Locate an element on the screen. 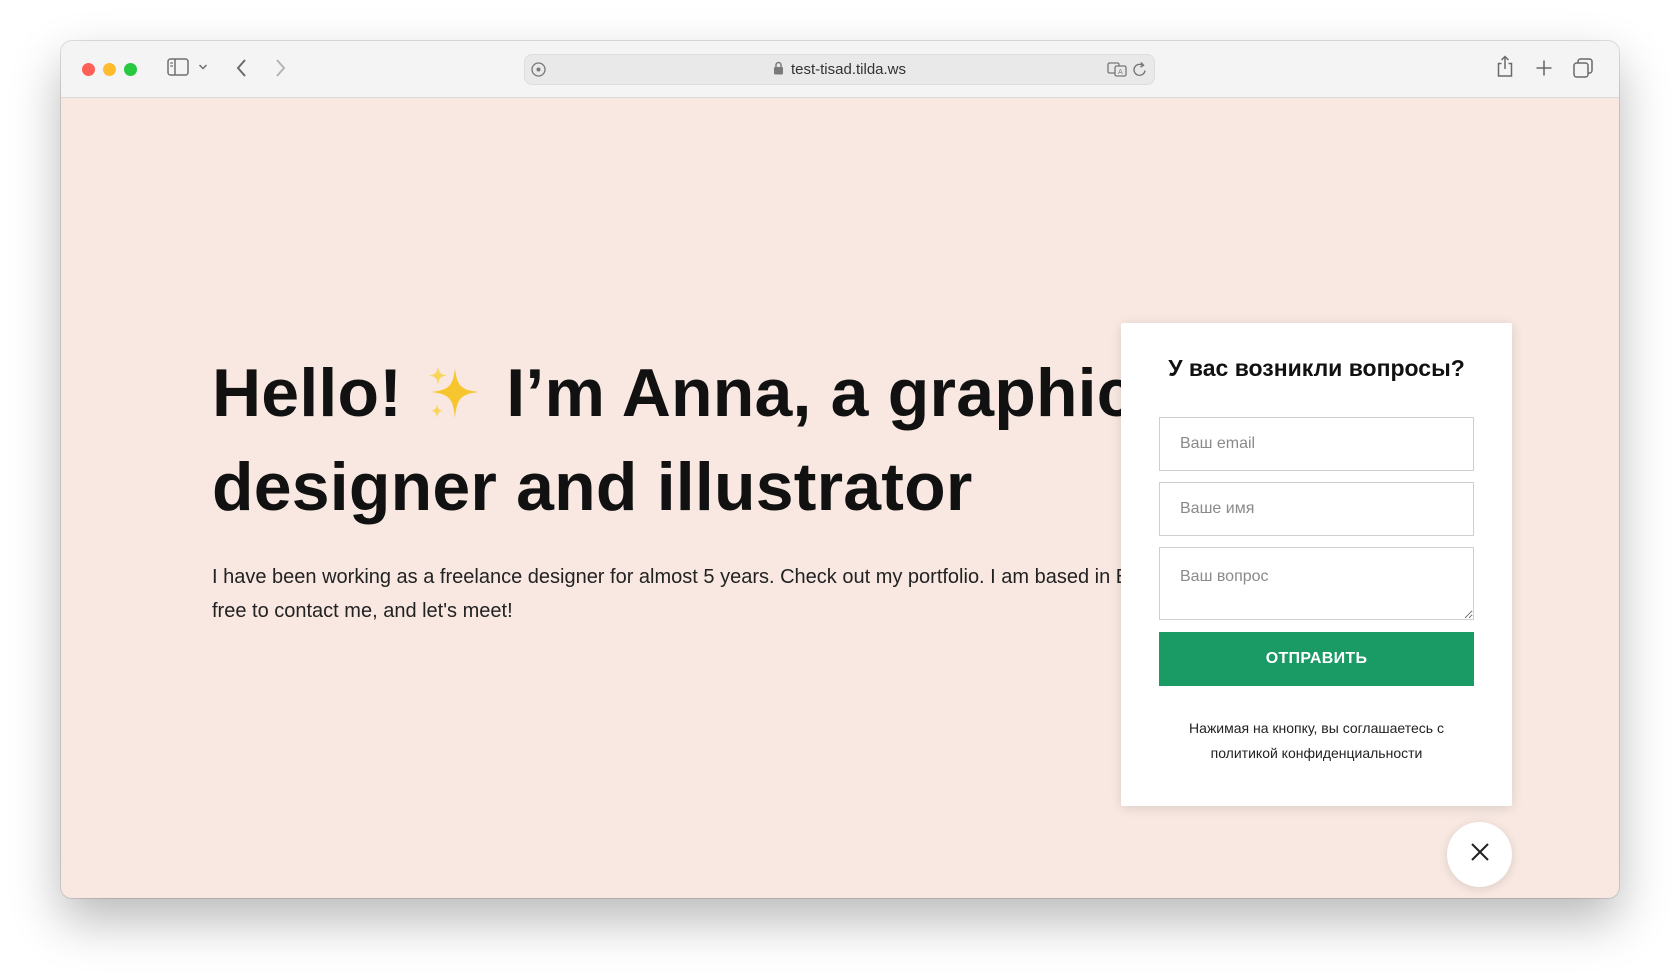 Image resolution: width=1680 pixels, height=979 pixels. hero-description-line-2: free to contact me, and let's meet! is located at coordinates (362, 611).